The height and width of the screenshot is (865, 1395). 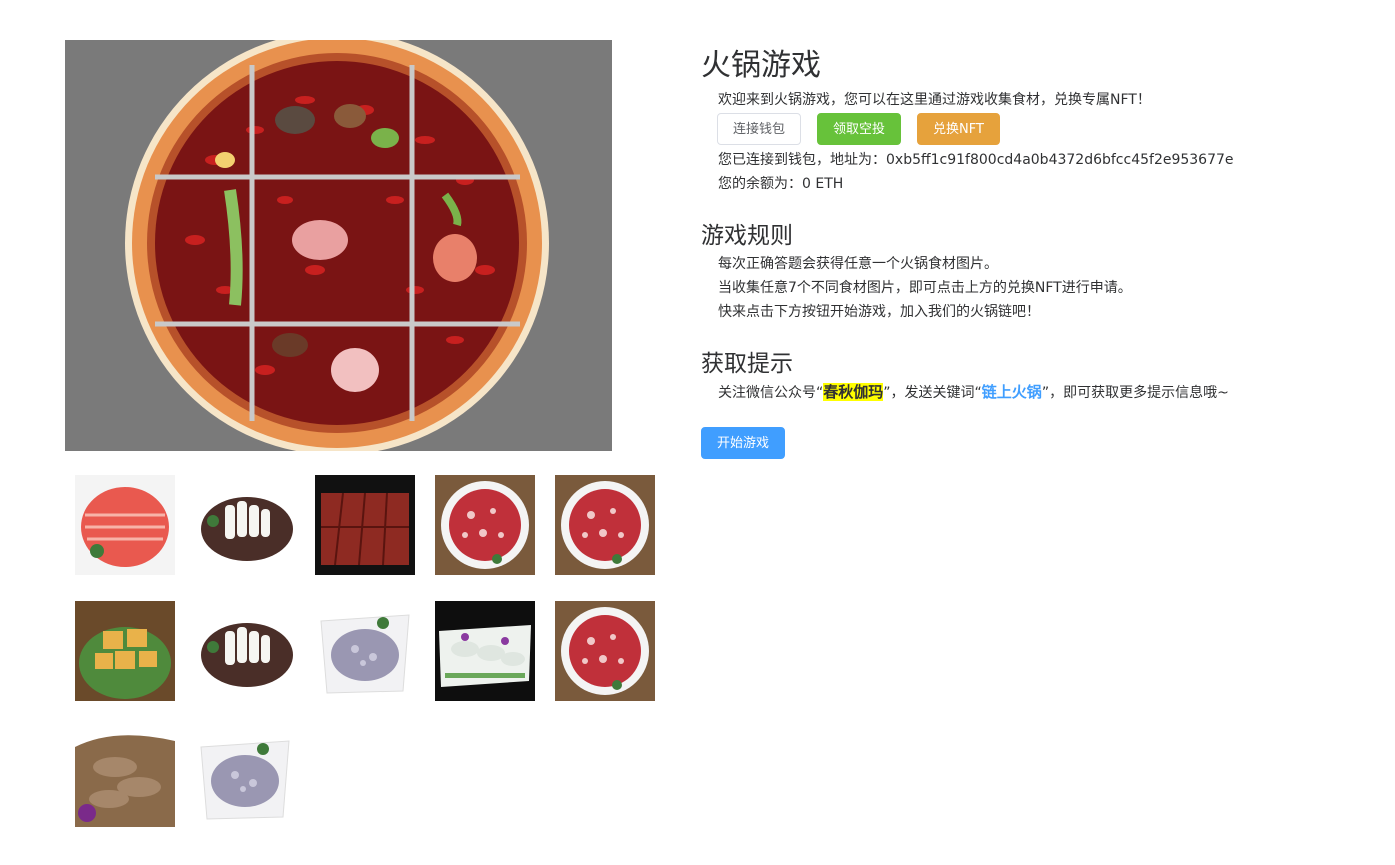 I want to click on thumb-fish-slices, so click(x=485, y=651).